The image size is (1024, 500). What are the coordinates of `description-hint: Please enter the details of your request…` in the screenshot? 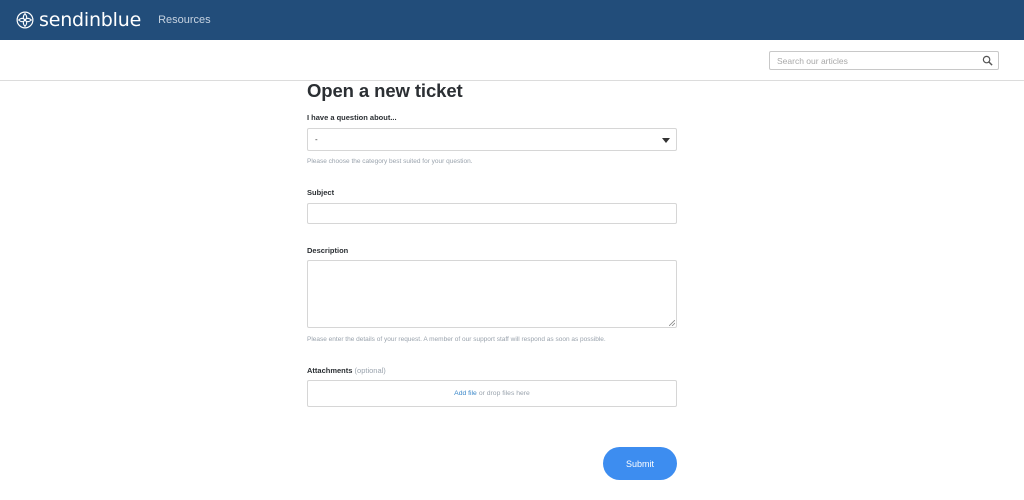 It's located at (456, 339).